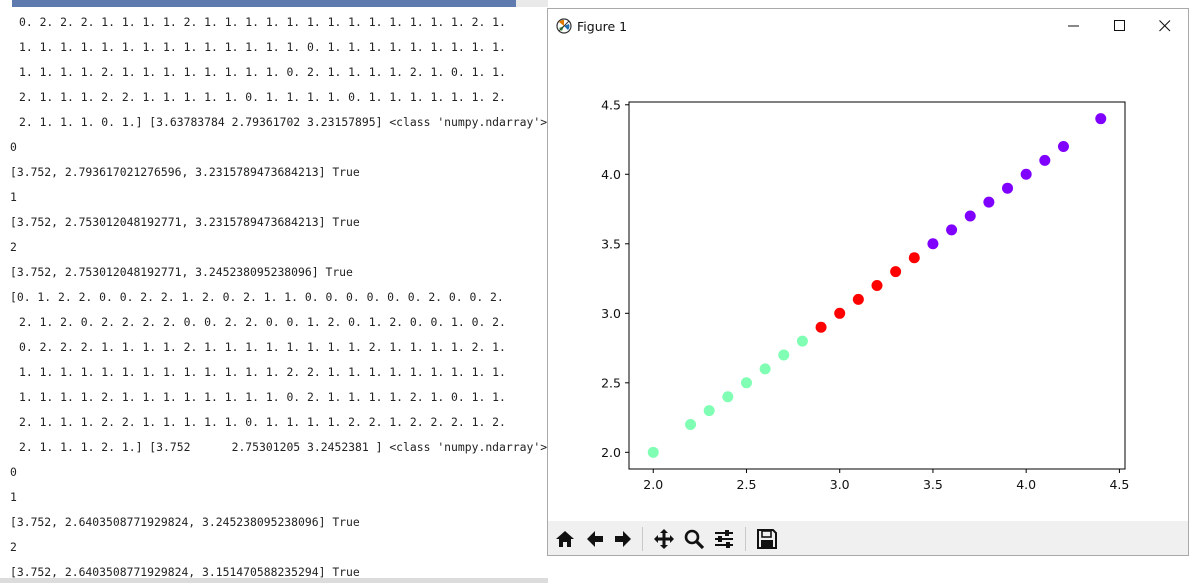 This screenshot has height=583, width=1202. Describe the element at coordinates (933, 484) in the screenshot. I see `x-tick-label: 3.5` at that location.